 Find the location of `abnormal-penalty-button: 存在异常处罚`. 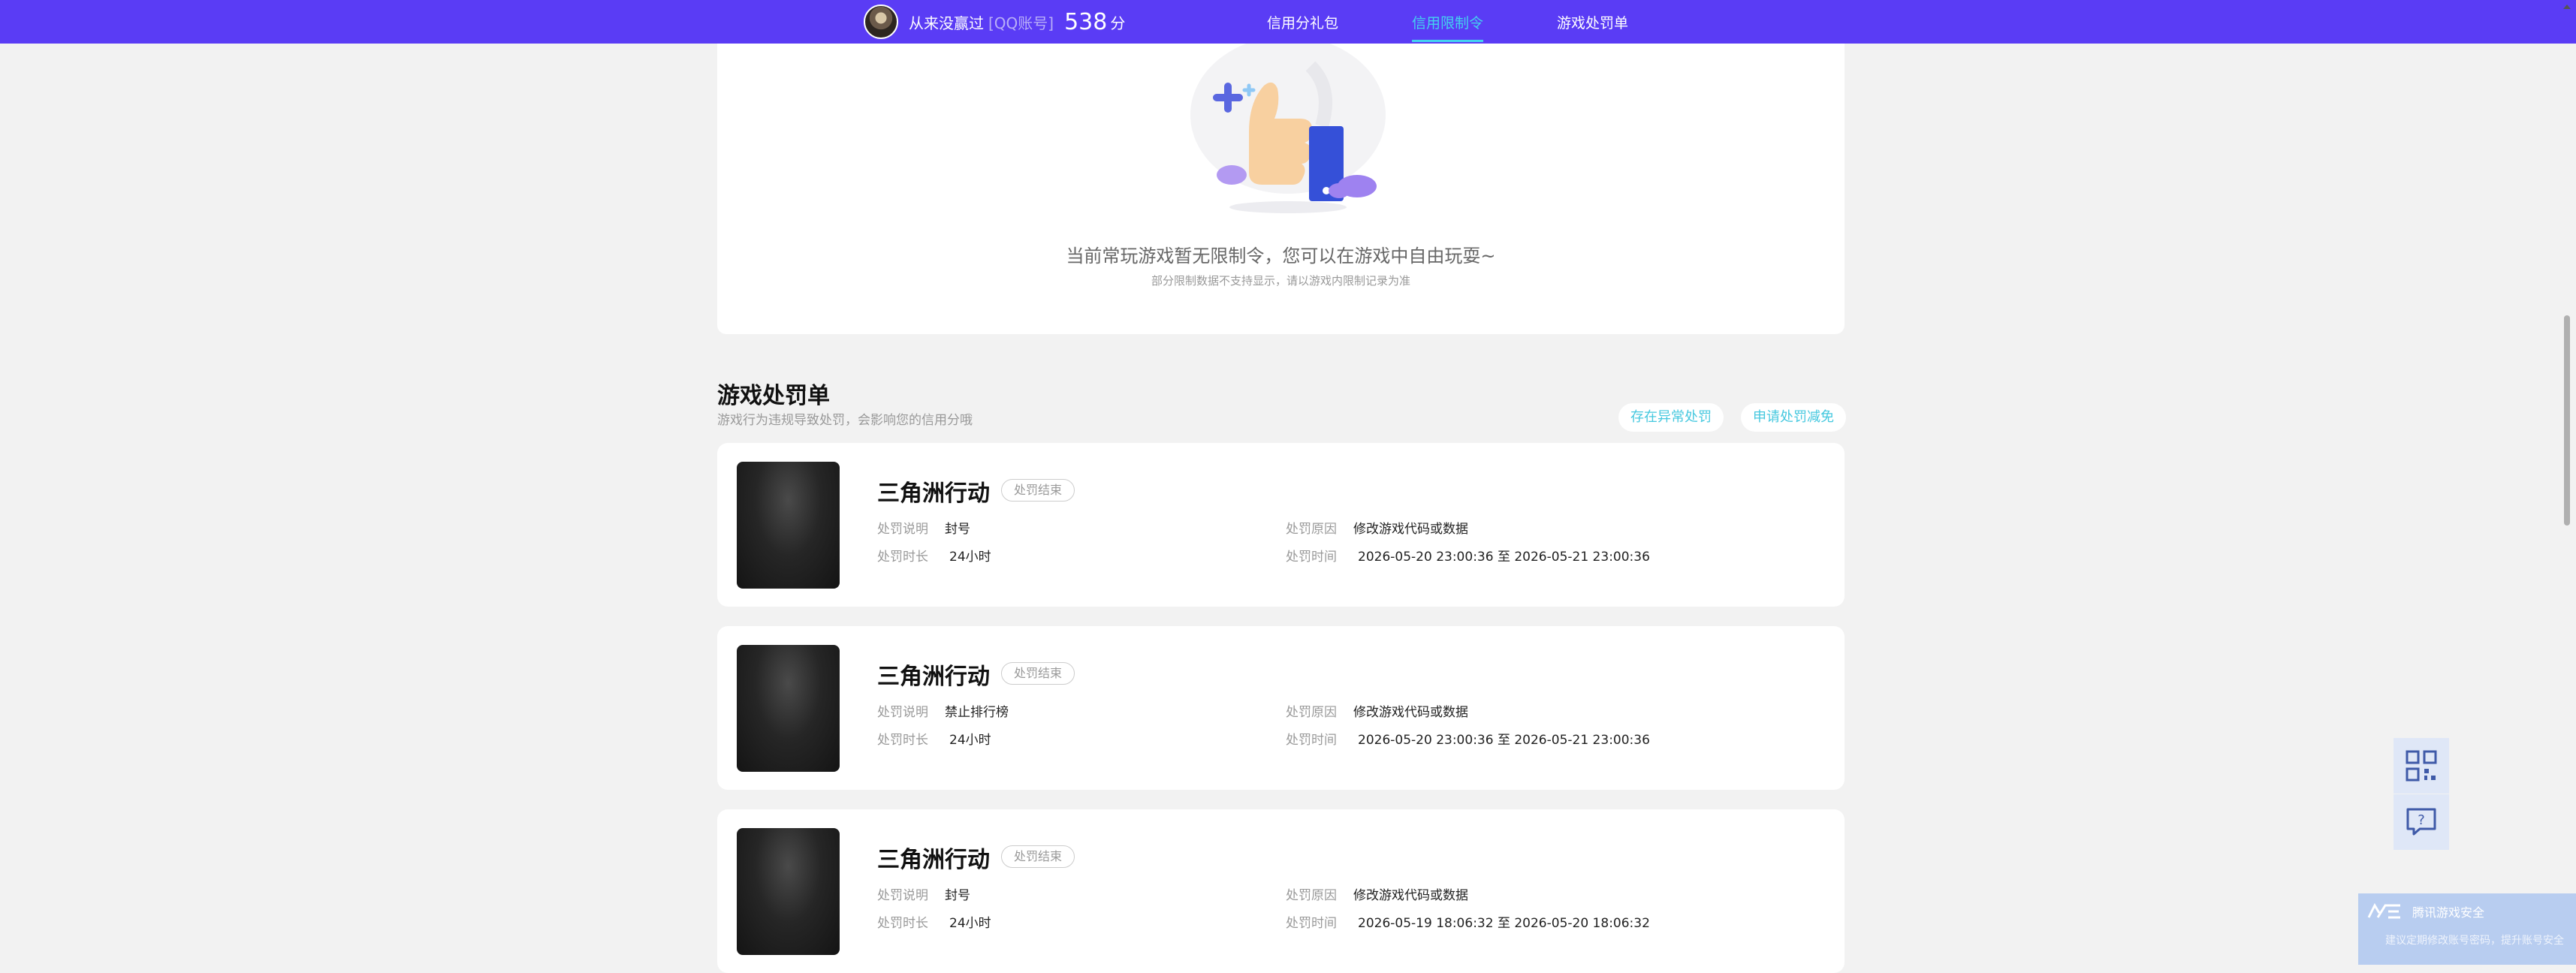

abnormal-penalty-button: 存在异常处罚 is located at coordinates (1671, 417).